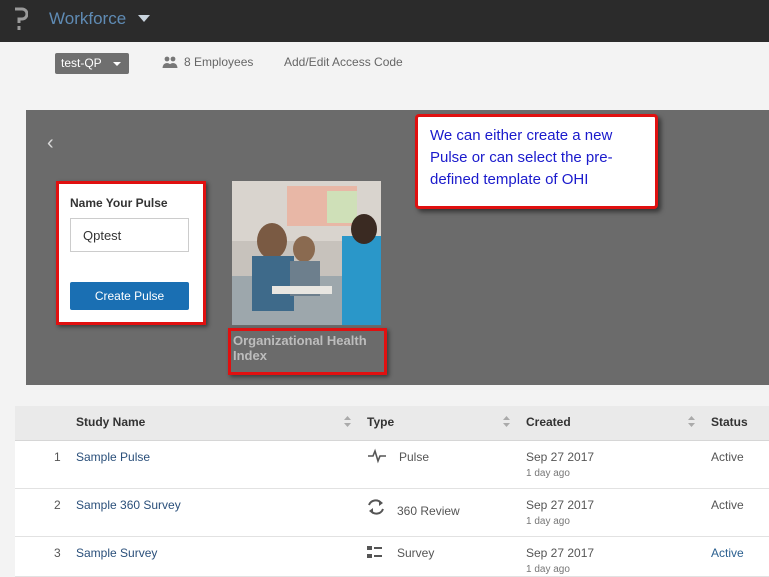  What do you see at coordinates (343, 62) in the screenshot?
I see `access-code-link: Add/Edit Access Code` at bounding box center [343, 62].